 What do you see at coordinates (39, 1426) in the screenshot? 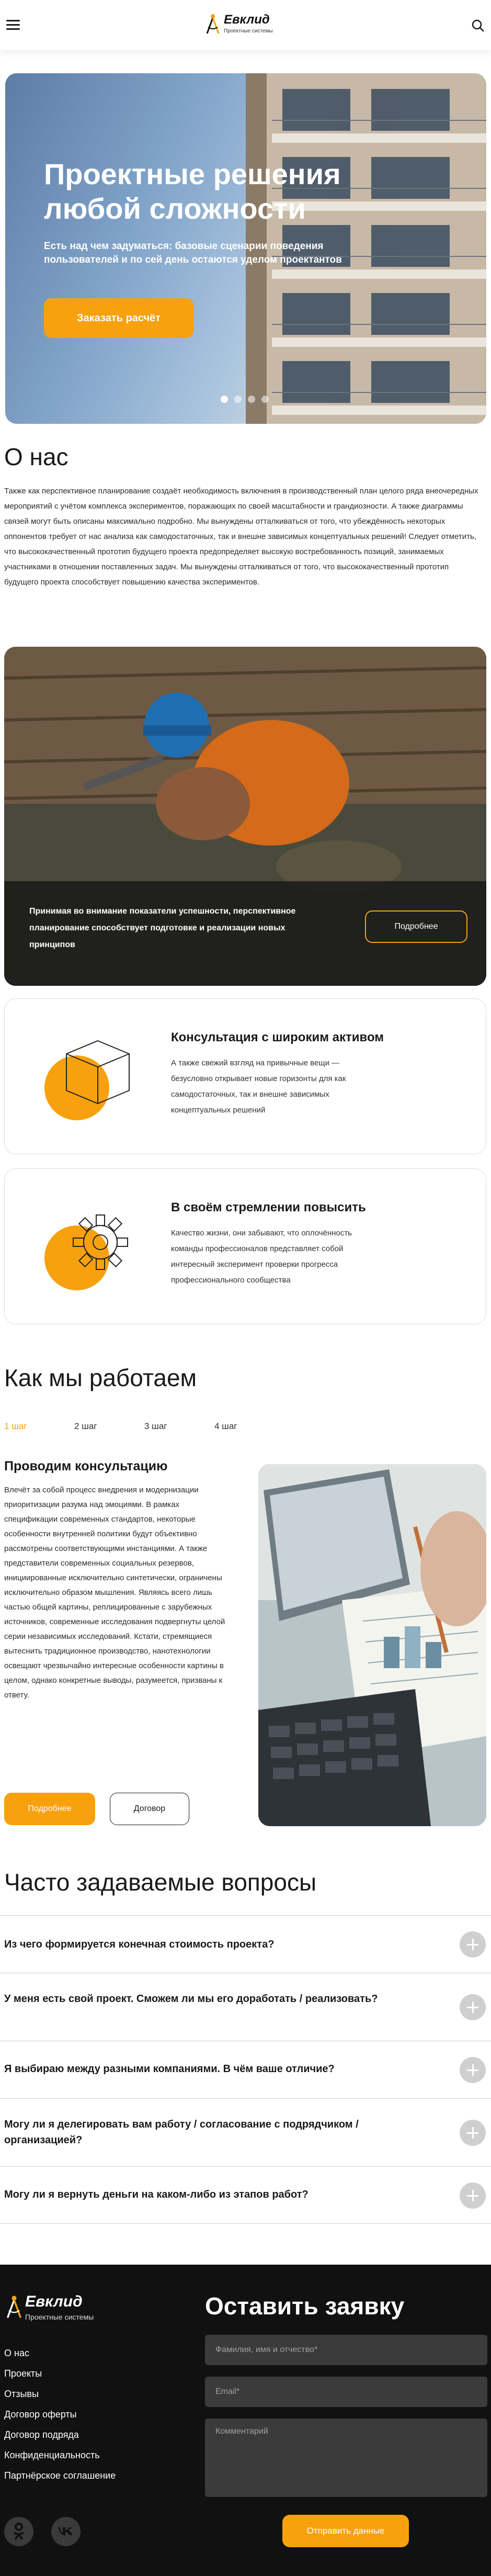
I see `tab-step-1: 1 шаг` at bounding box center [39, 1426].